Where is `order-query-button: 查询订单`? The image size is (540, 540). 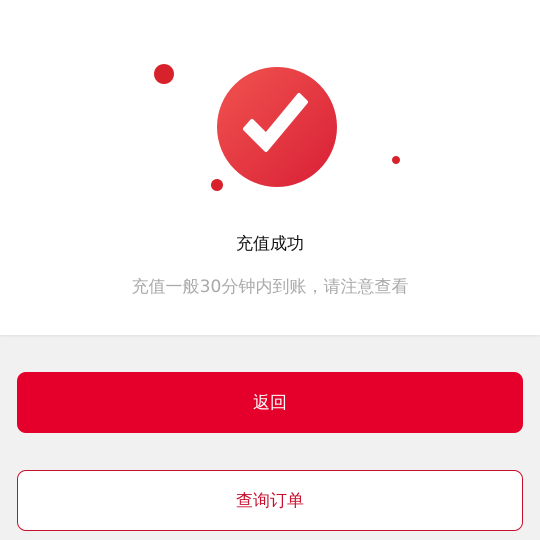
order-query-button: 查询订单 is located at coordinates (270, 500).